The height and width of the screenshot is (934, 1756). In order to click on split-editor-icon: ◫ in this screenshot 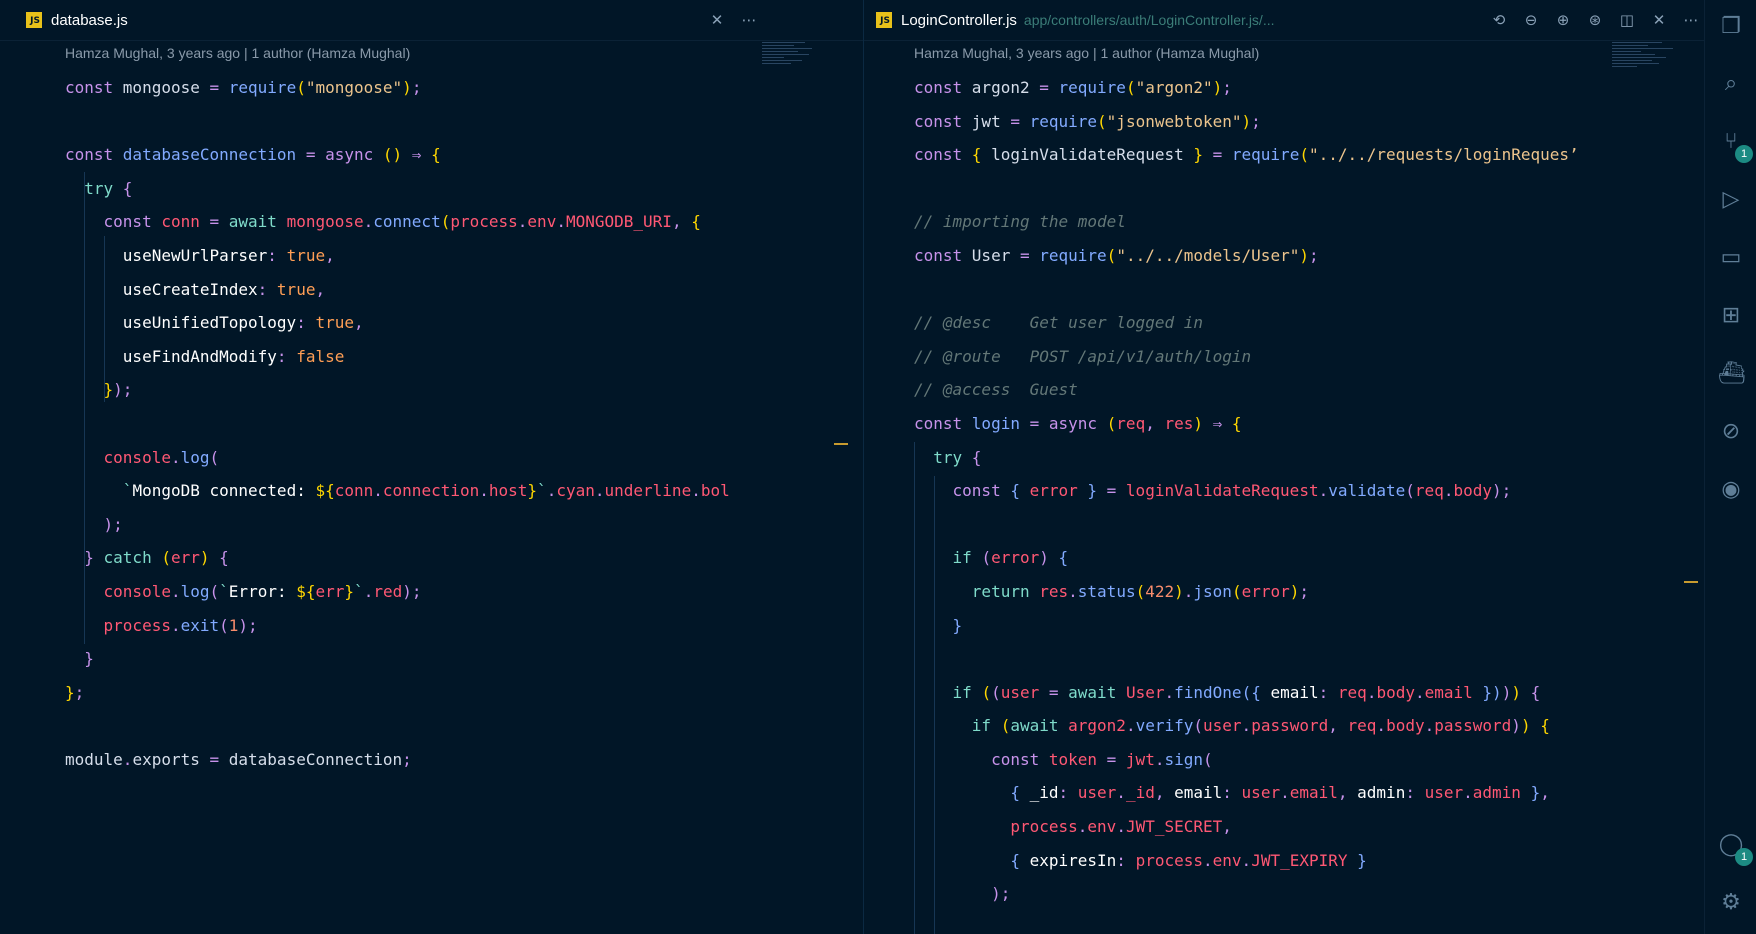, I will do `click(1627, 20)`.